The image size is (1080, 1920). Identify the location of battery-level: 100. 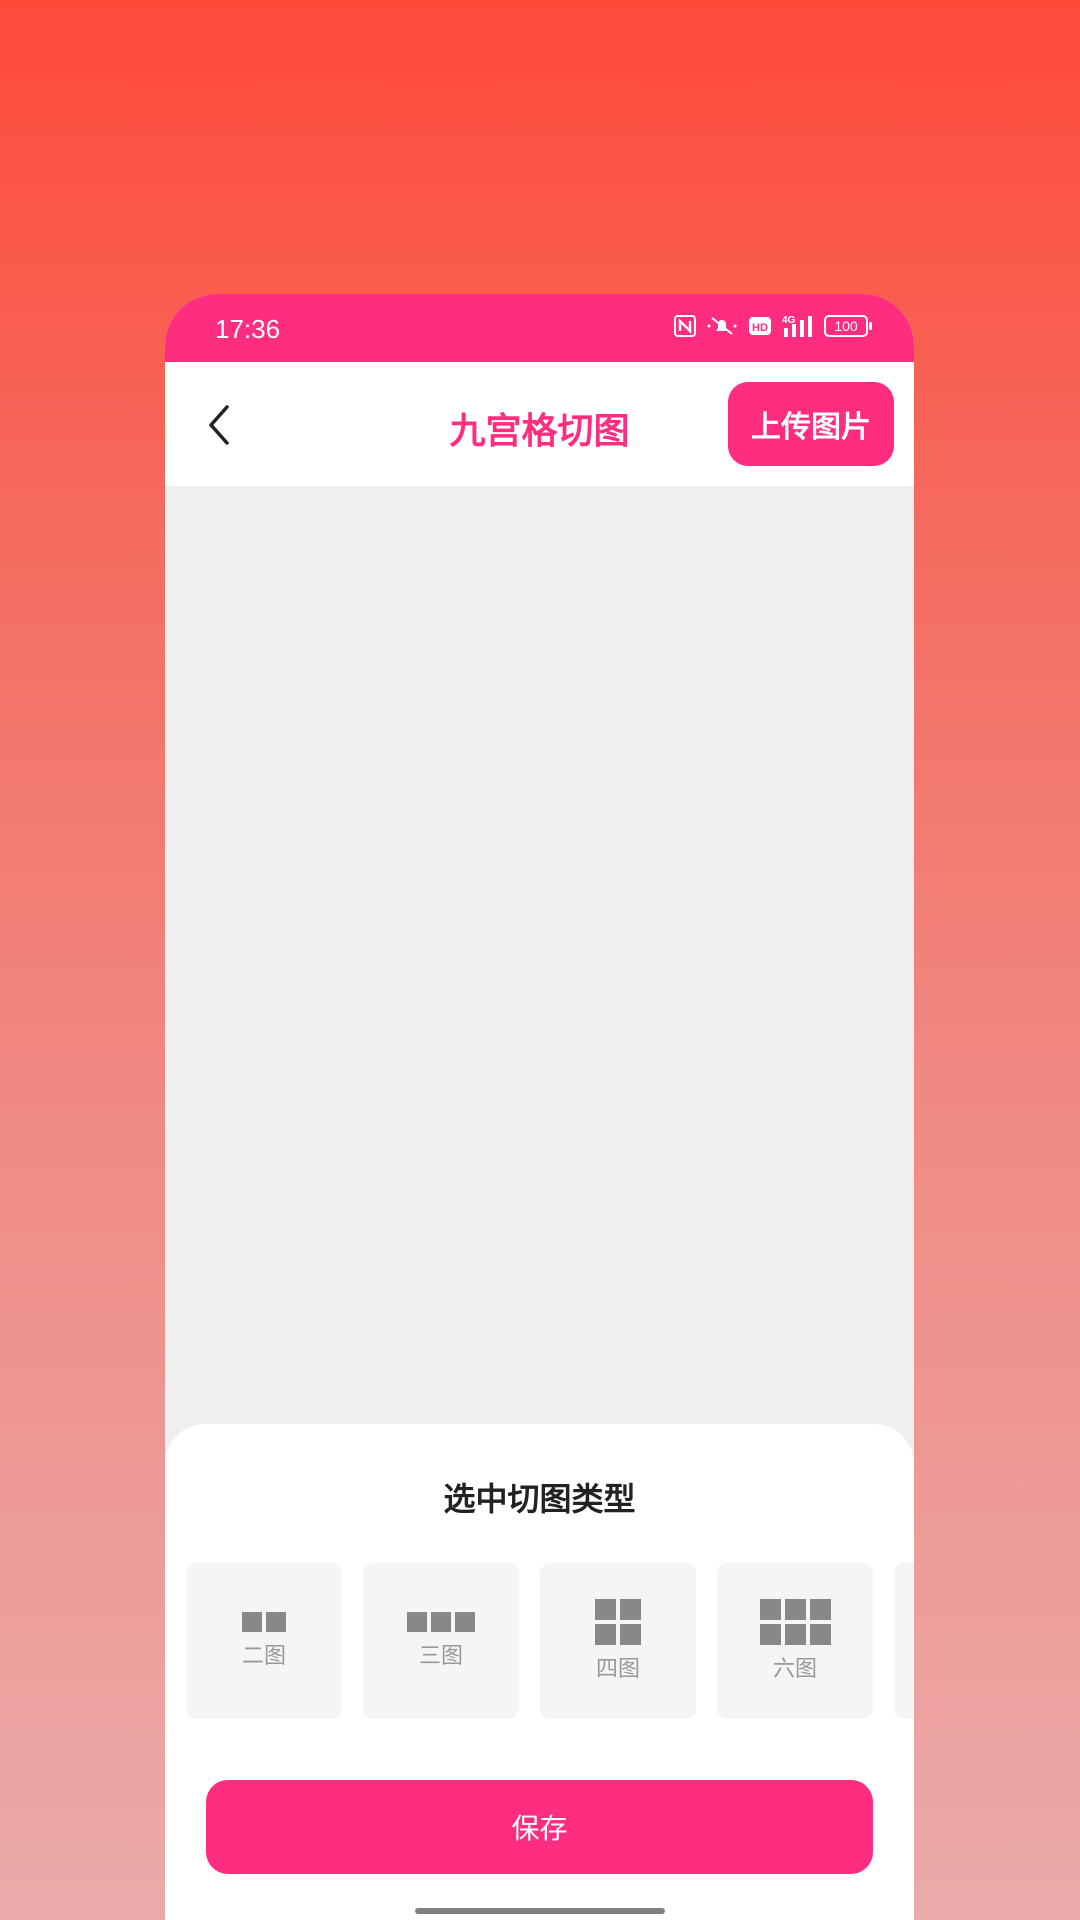
(846, 326).